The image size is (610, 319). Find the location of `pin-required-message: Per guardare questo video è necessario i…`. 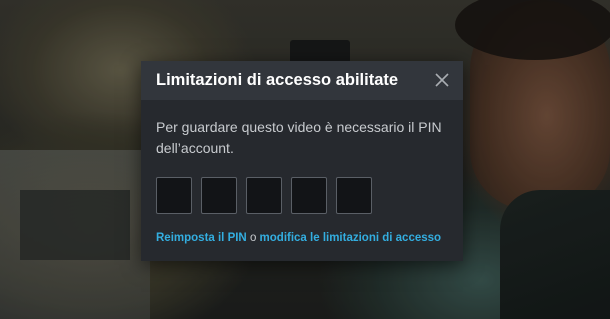

pin-required-message: Per guardare questo video è necessario i… is located at coordinates (299, 137).